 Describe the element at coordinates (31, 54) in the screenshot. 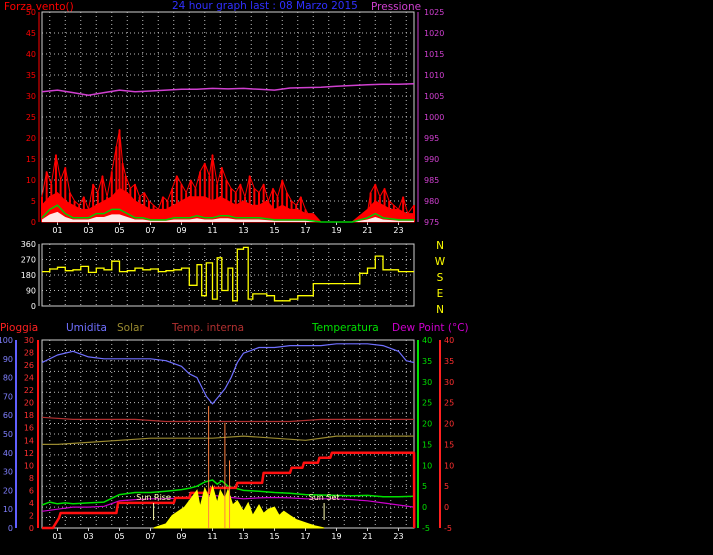

I see `wind-axis-tick-label: 40` at that location.